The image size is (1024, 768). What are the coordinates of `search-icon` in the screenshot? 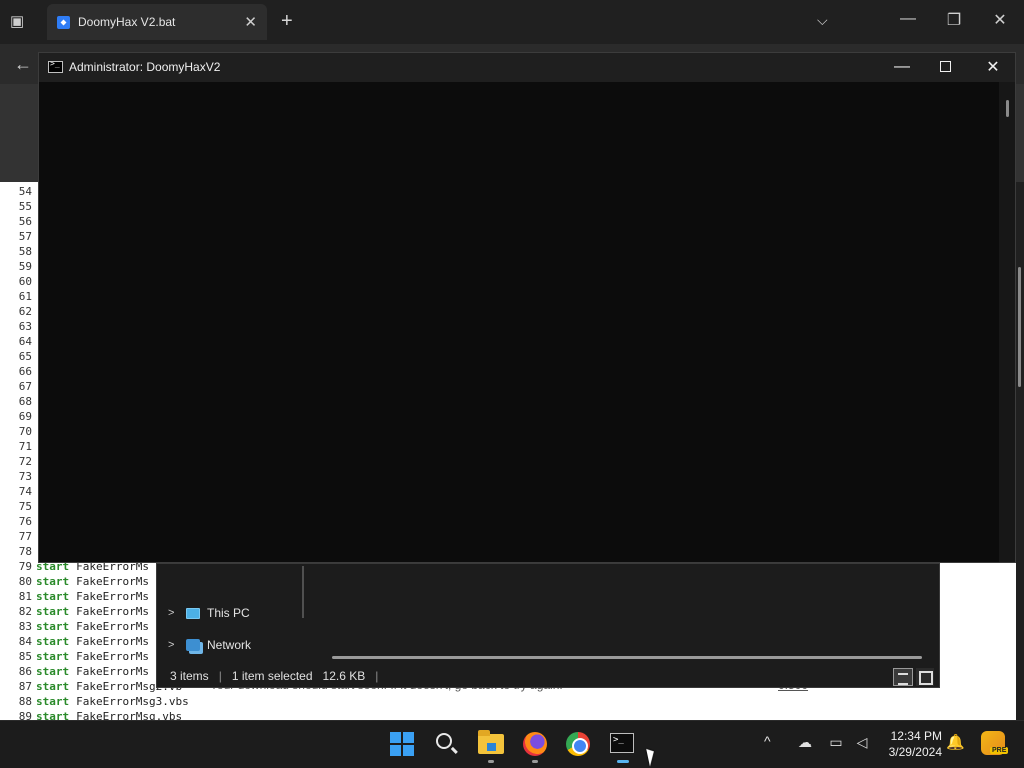 It's located at (444, 741).